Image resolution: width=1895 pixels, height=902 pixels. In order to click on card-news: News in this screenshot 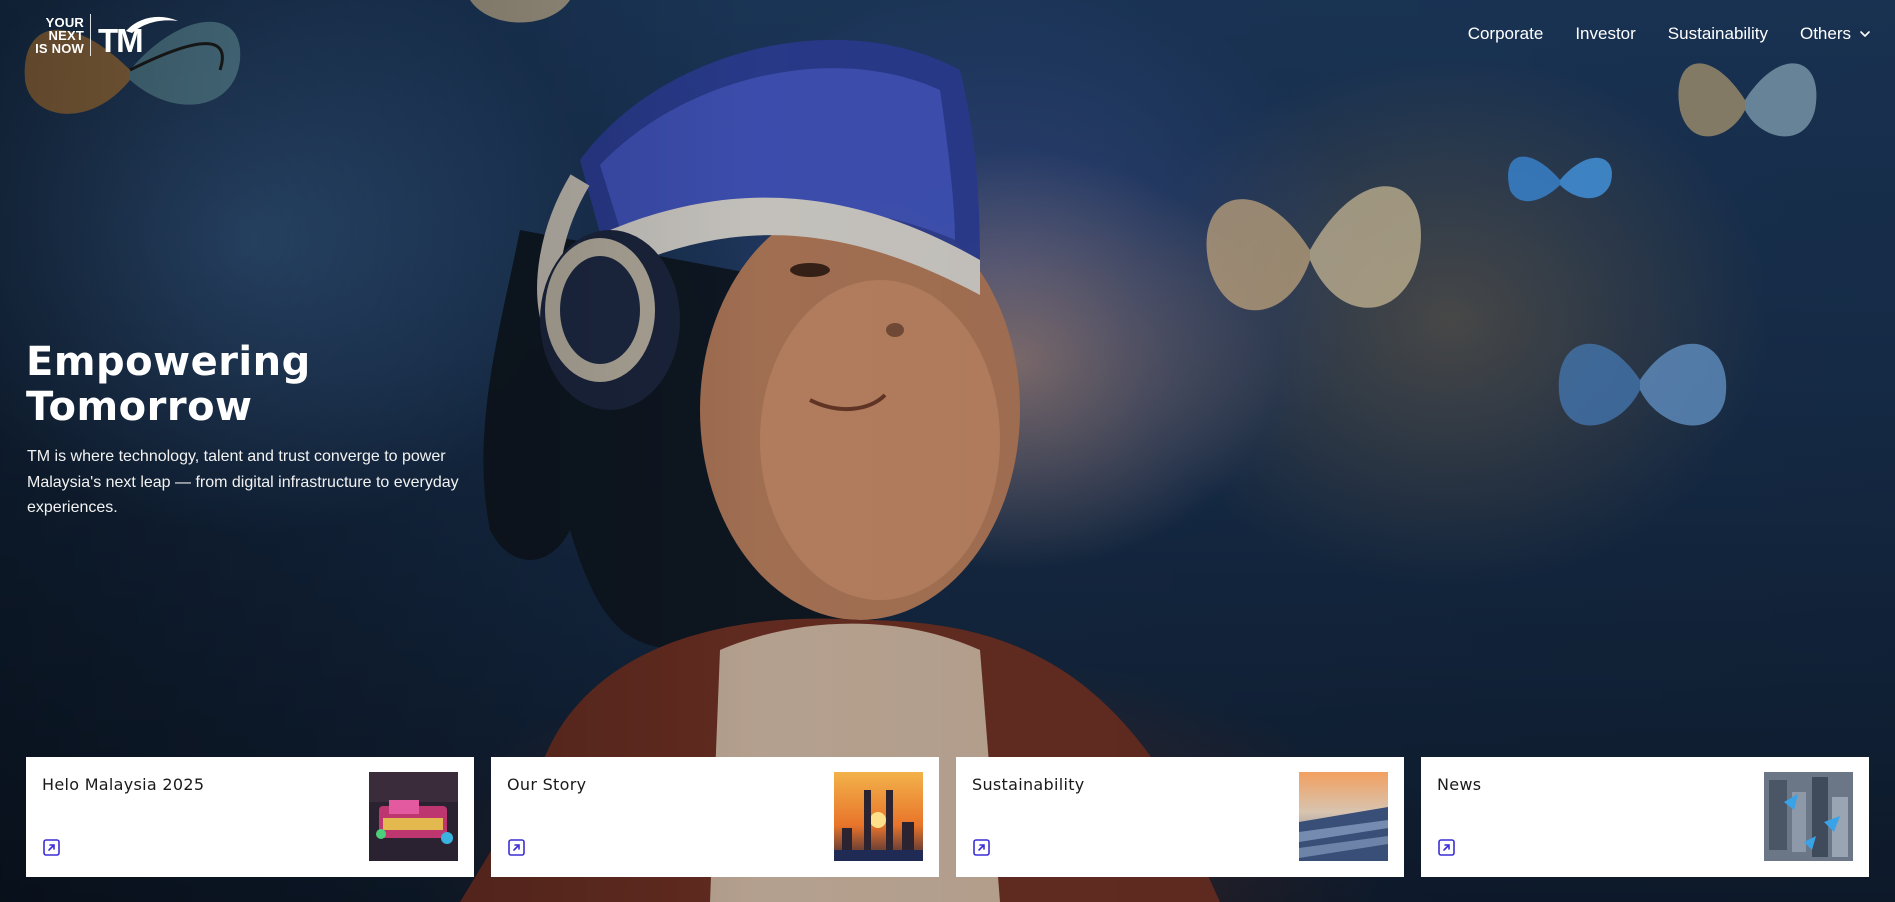, I will do `click(1645, 817)`.